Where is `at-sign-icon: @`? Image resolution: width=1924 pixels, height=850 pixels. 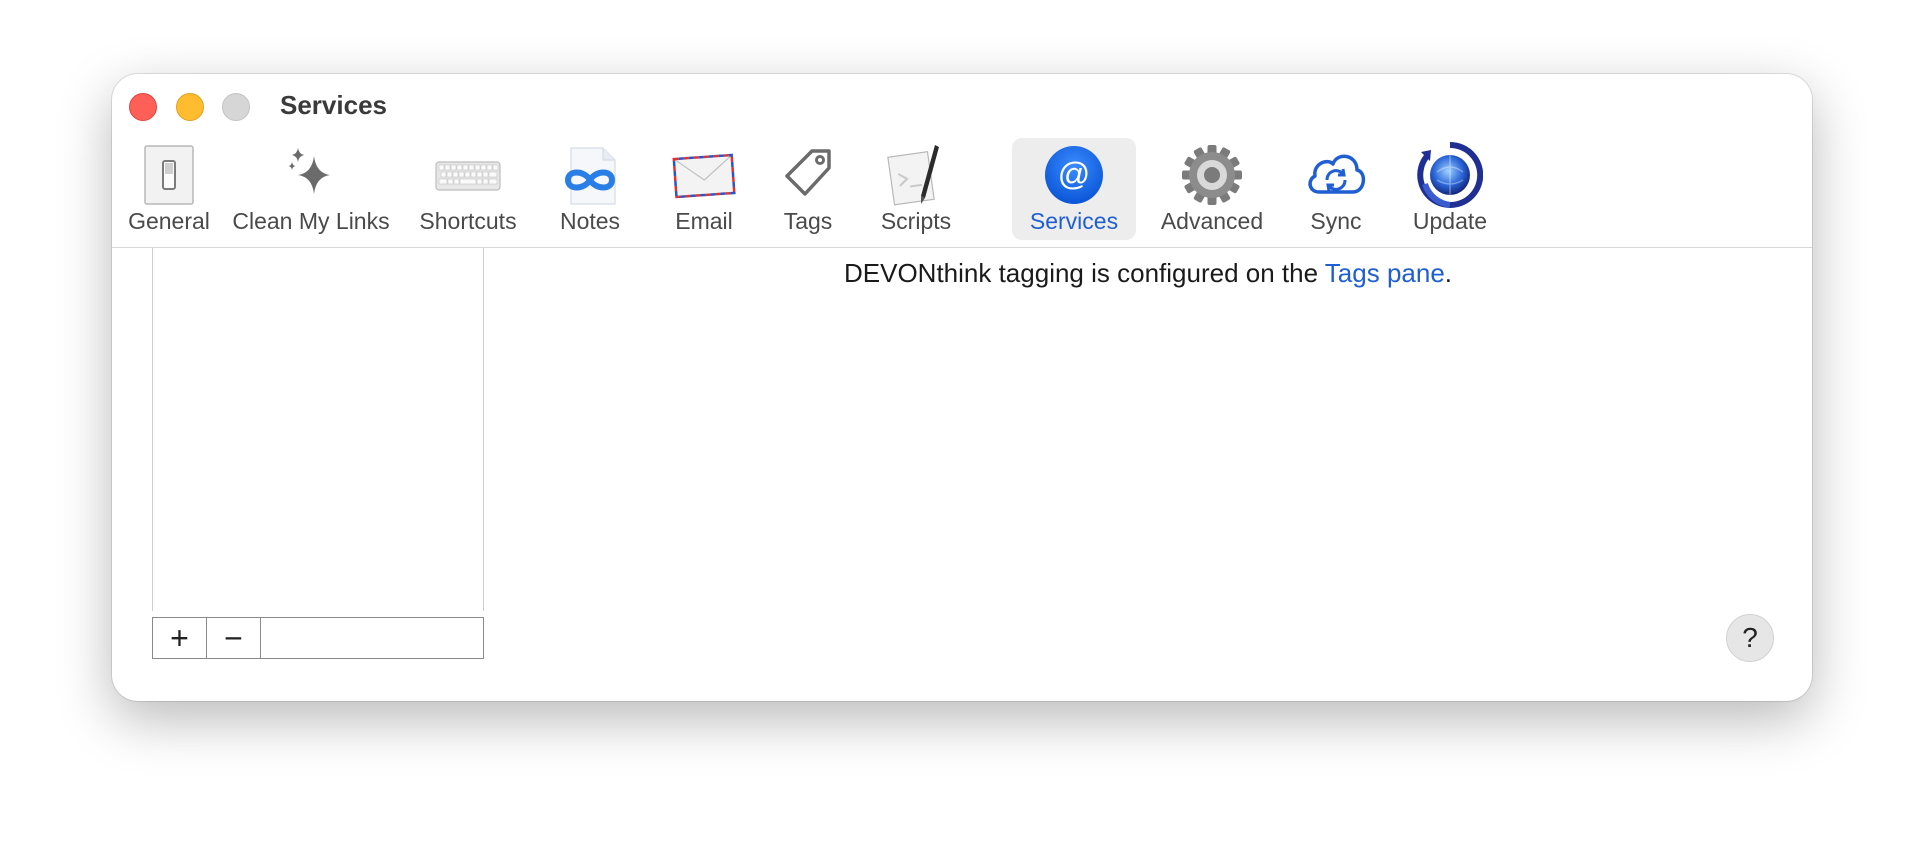 at-sign-icon: @ is located at coordinates (1074, 175).